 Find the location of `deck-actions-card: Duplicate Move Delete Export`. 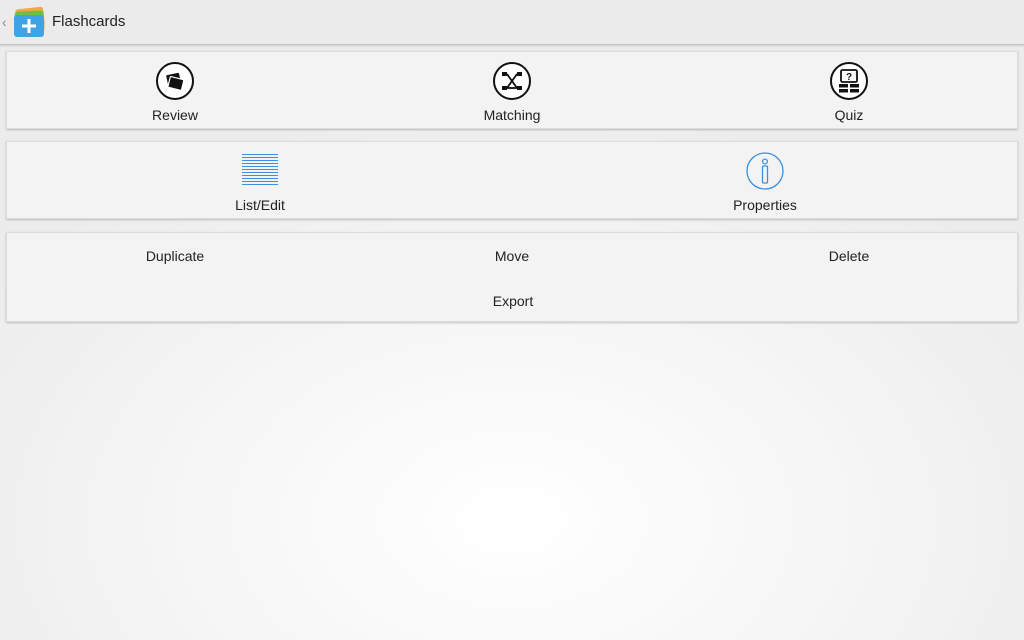

deck-actions-card: Duplicate Move Delete Export is located at coordinates (512, 277).